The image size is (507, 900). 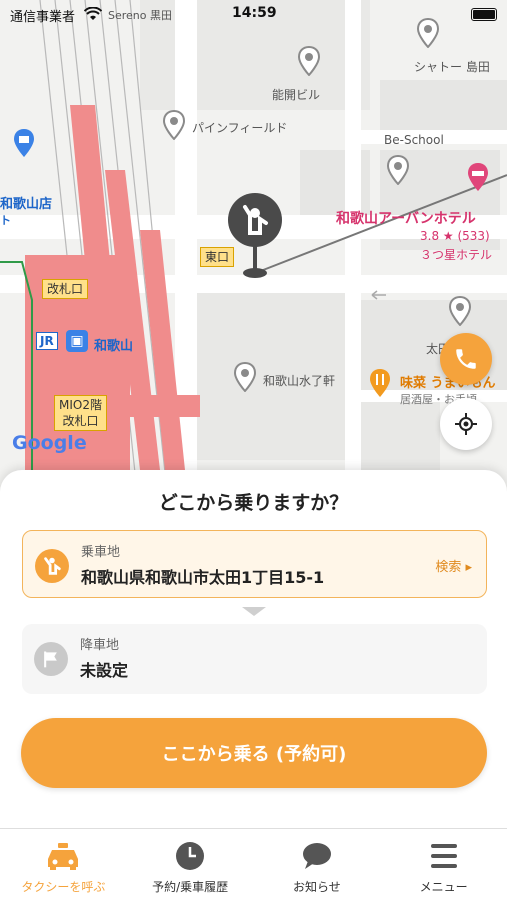 I want to click on map-label-beschool: Be-School, so click(x=414, y=140).